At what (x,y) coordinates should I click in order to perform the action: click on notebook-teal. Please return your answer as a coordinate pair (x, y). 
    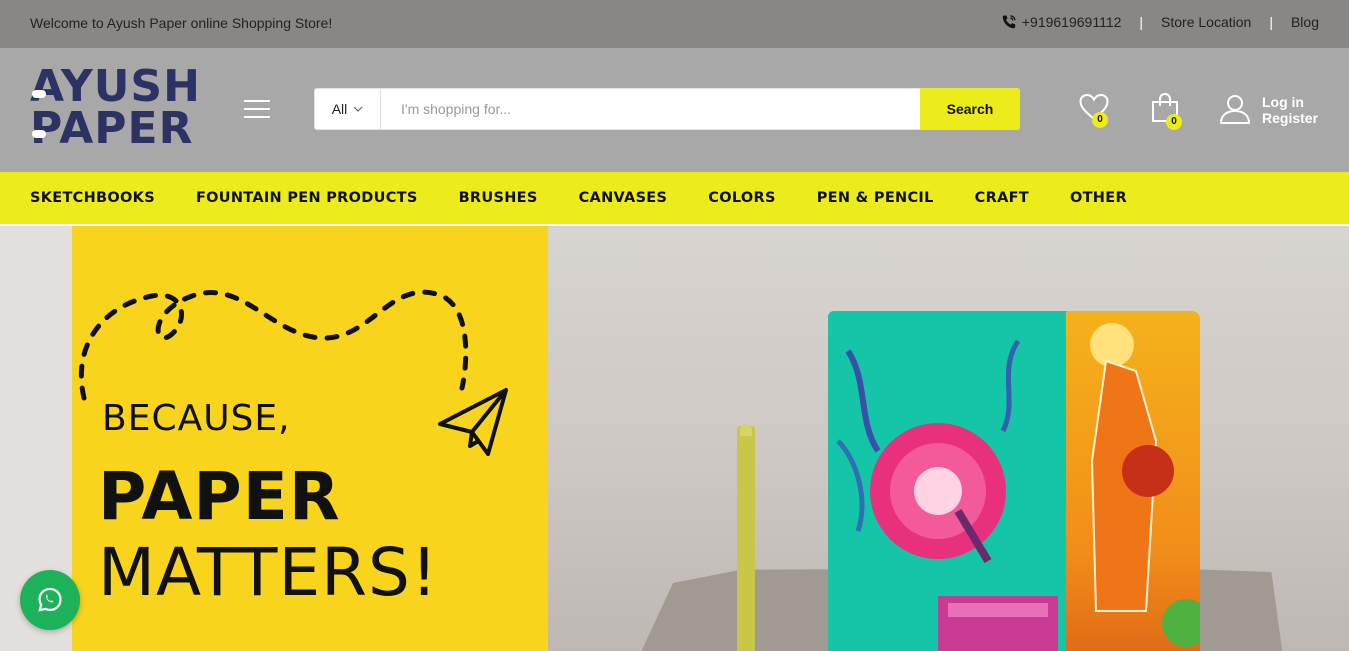
    Looking at the image, I should click on (952, 481).